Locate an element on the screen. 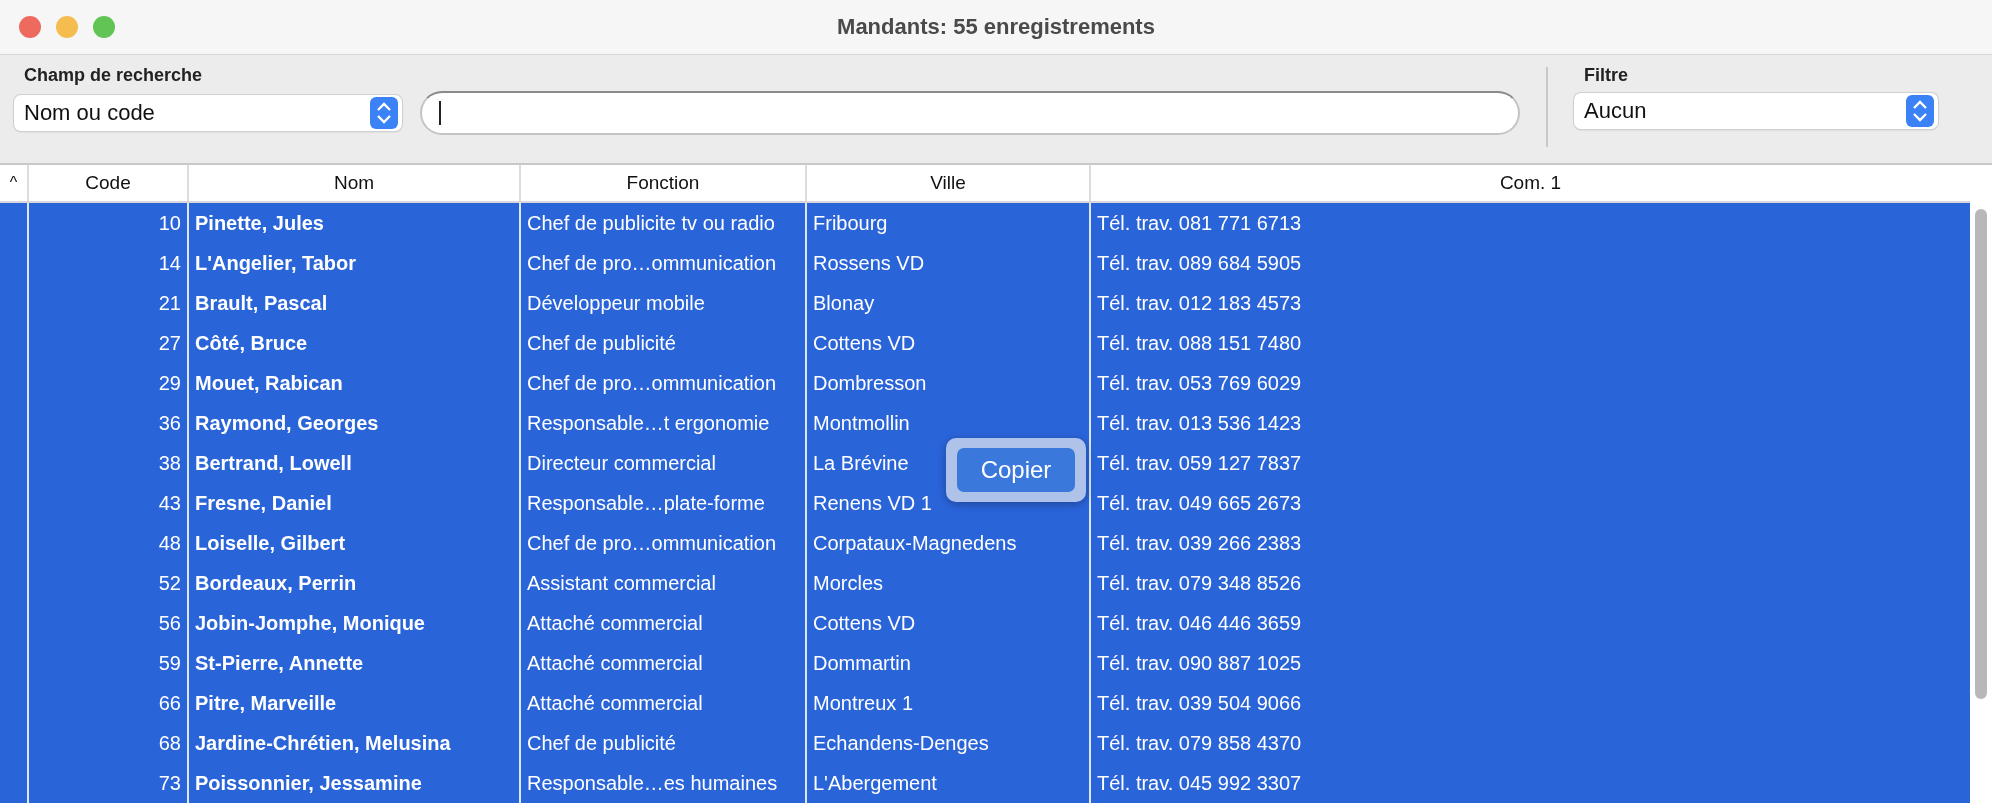 Image resolution: width=1992 pixels, height=808 pixels. table-cell-text: Tél. trav. 090 887 1025 is located at coordinates (1199, 663).